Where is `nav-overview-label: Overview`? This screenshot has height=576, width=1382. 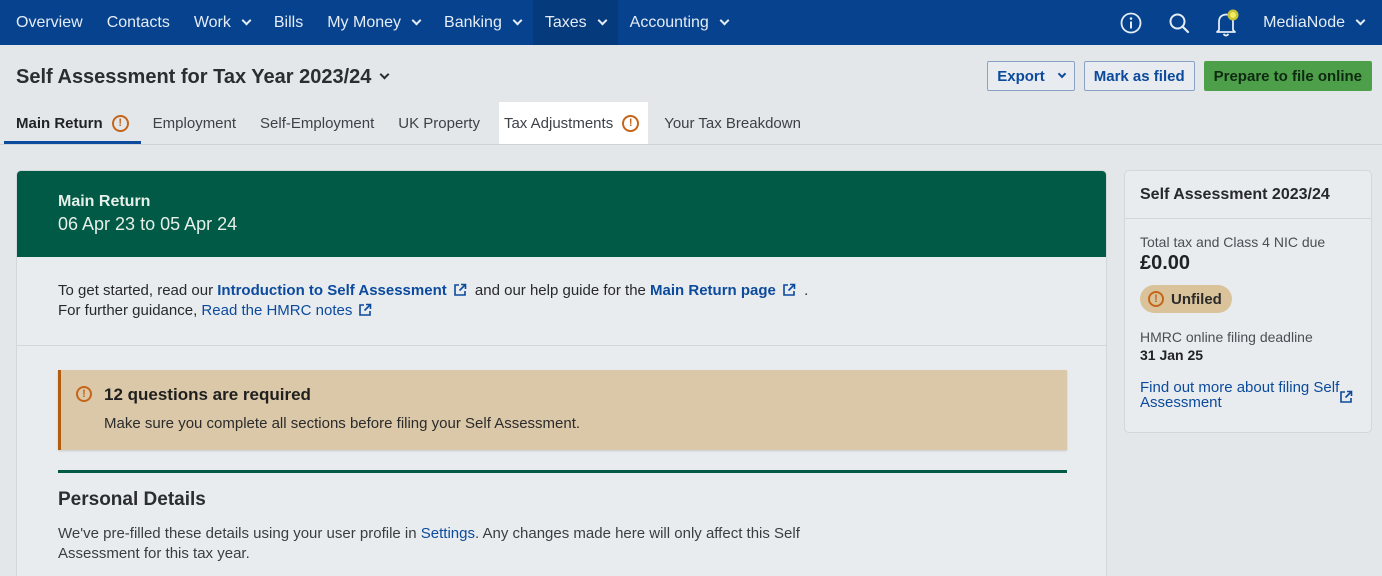
nav-overview-label: Overview is located at coordinates (49, 22).